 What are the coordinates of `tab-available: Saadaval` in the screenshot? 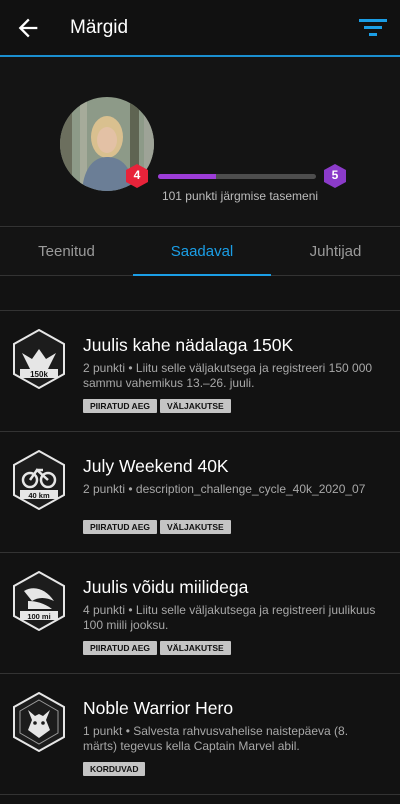 It's located at (202, 252).